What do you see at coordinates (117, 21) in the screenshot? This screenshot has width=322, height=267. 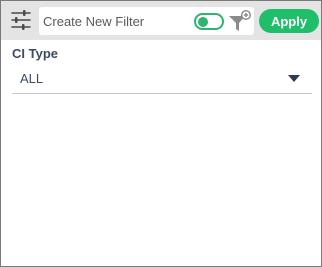 I see `filter-name-input` at bounding box center [117, 21].